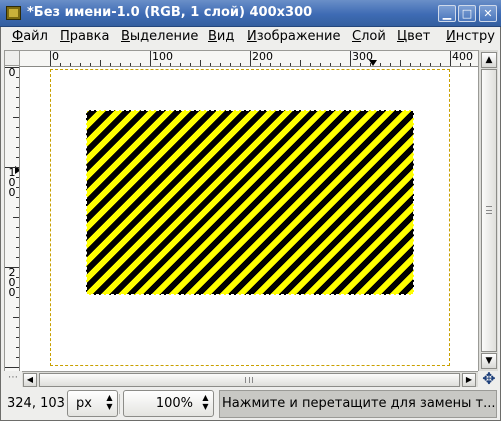 The image size is (501, 421). I want to click on minimize-button: ▁, so click(447, 13).